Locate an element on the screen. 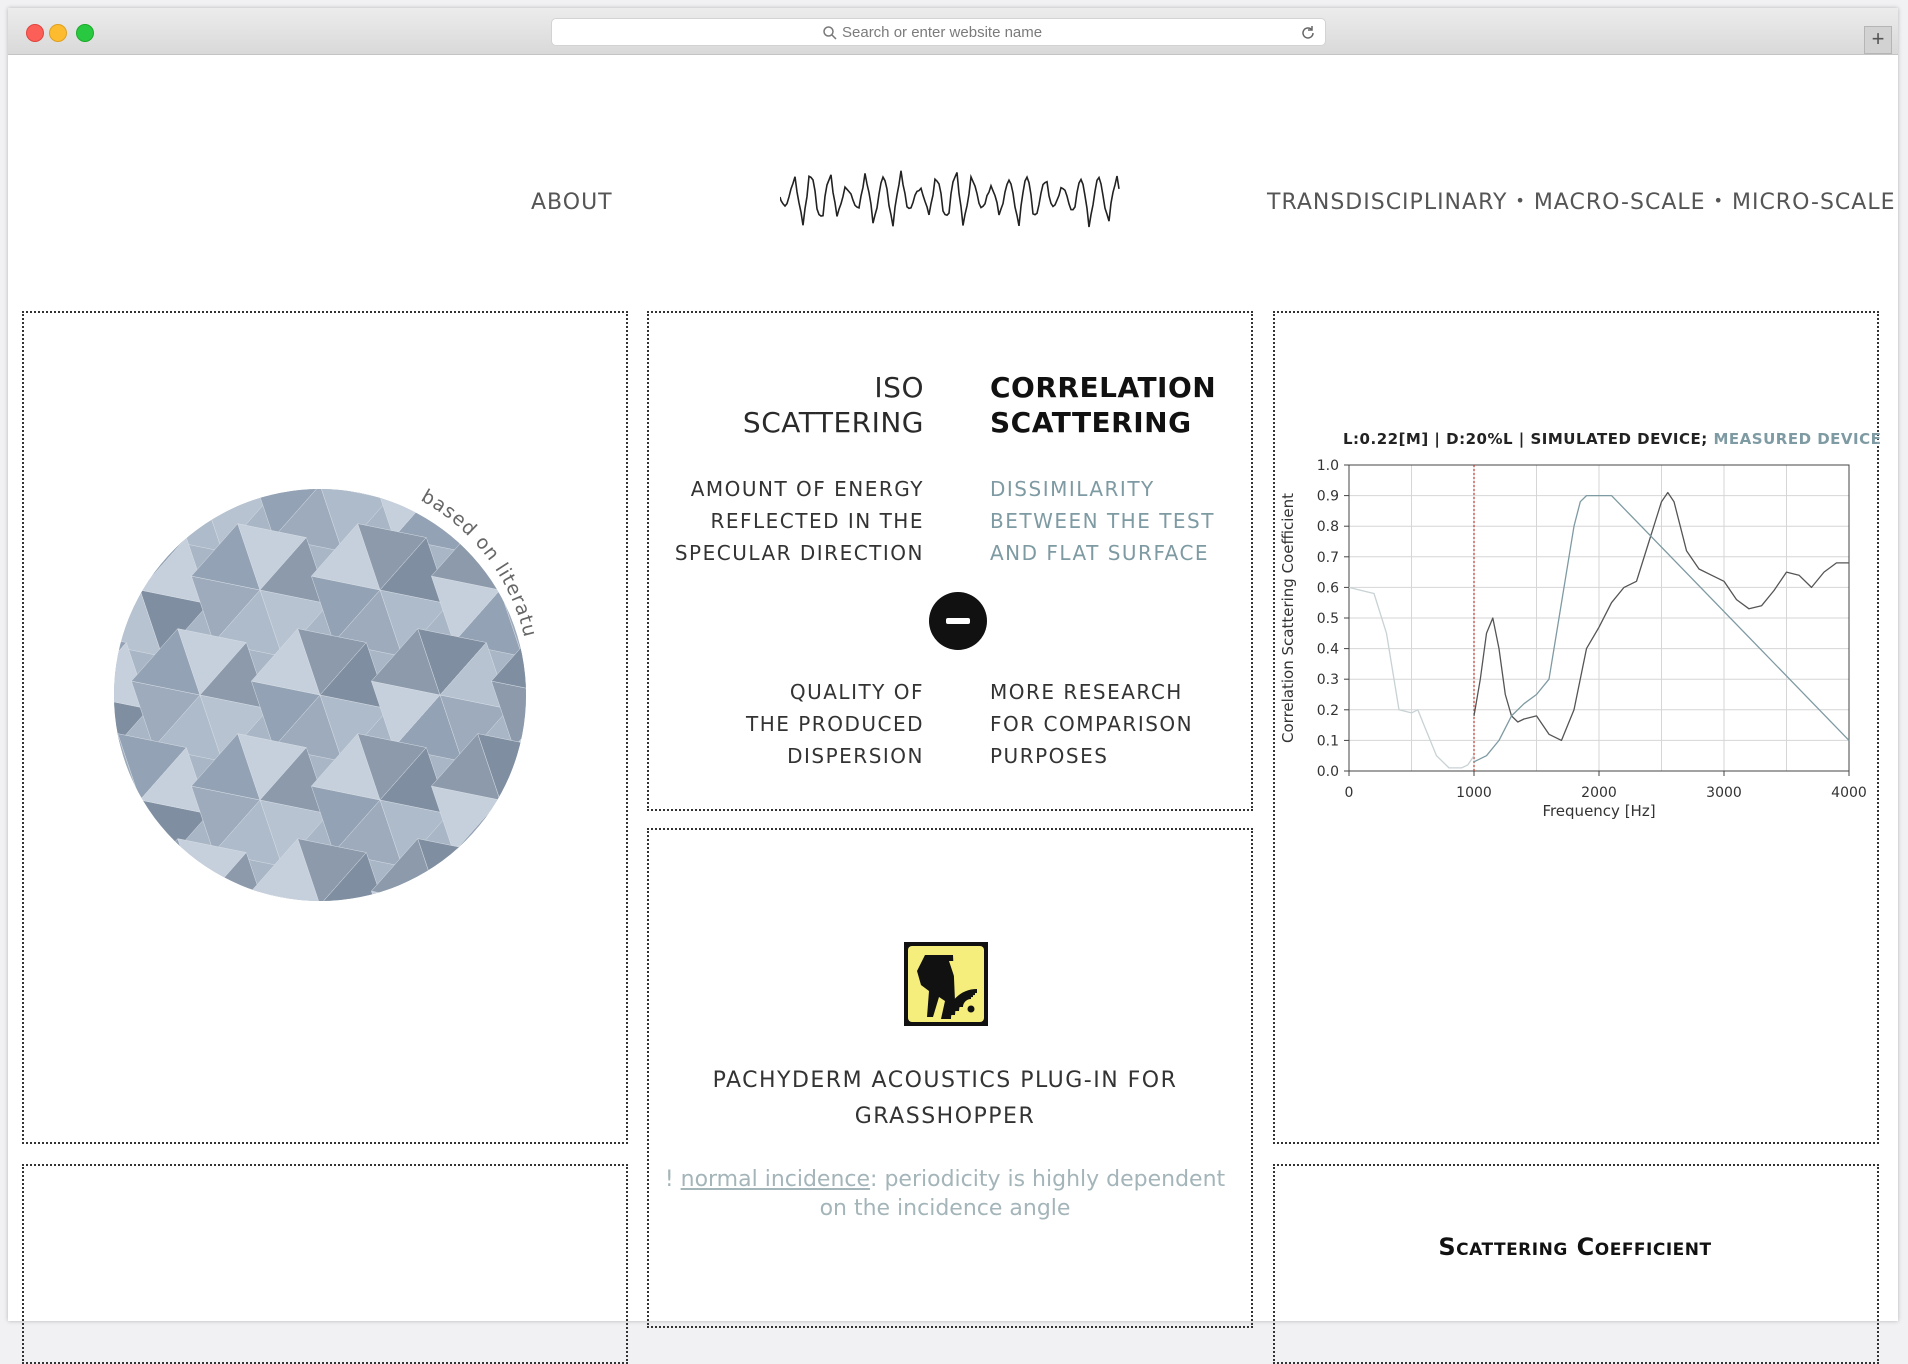  search-icon is located at coordinates (830, 33).